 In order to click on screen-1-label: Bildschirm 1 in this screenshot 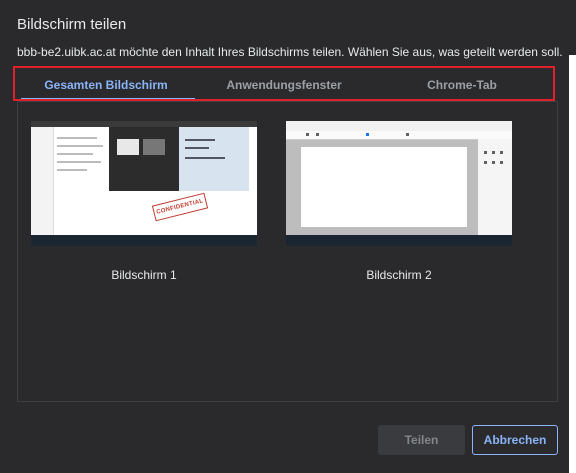, I will do `click(144, 275)`.